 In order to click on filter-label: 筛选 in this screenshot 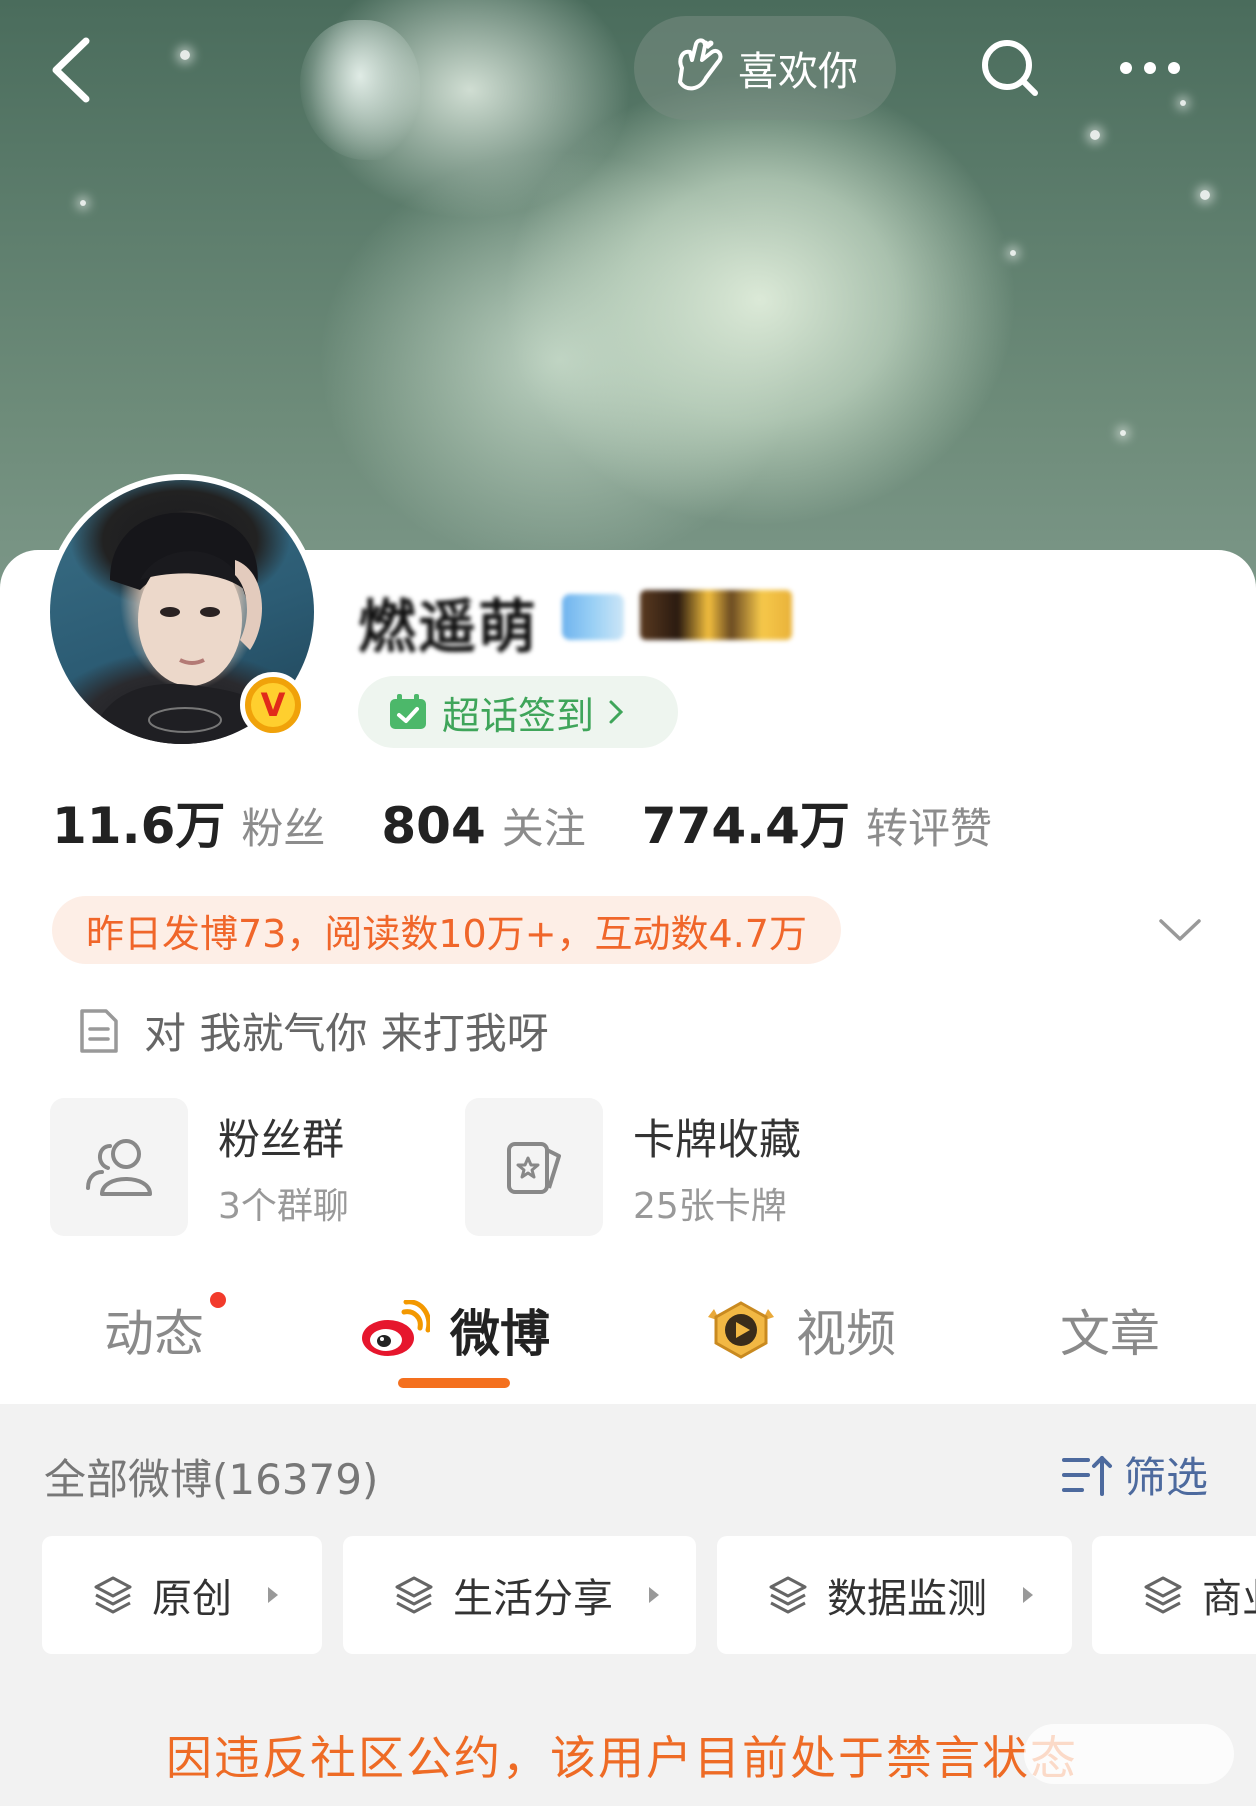, I will do `click(1166, 1477)`.